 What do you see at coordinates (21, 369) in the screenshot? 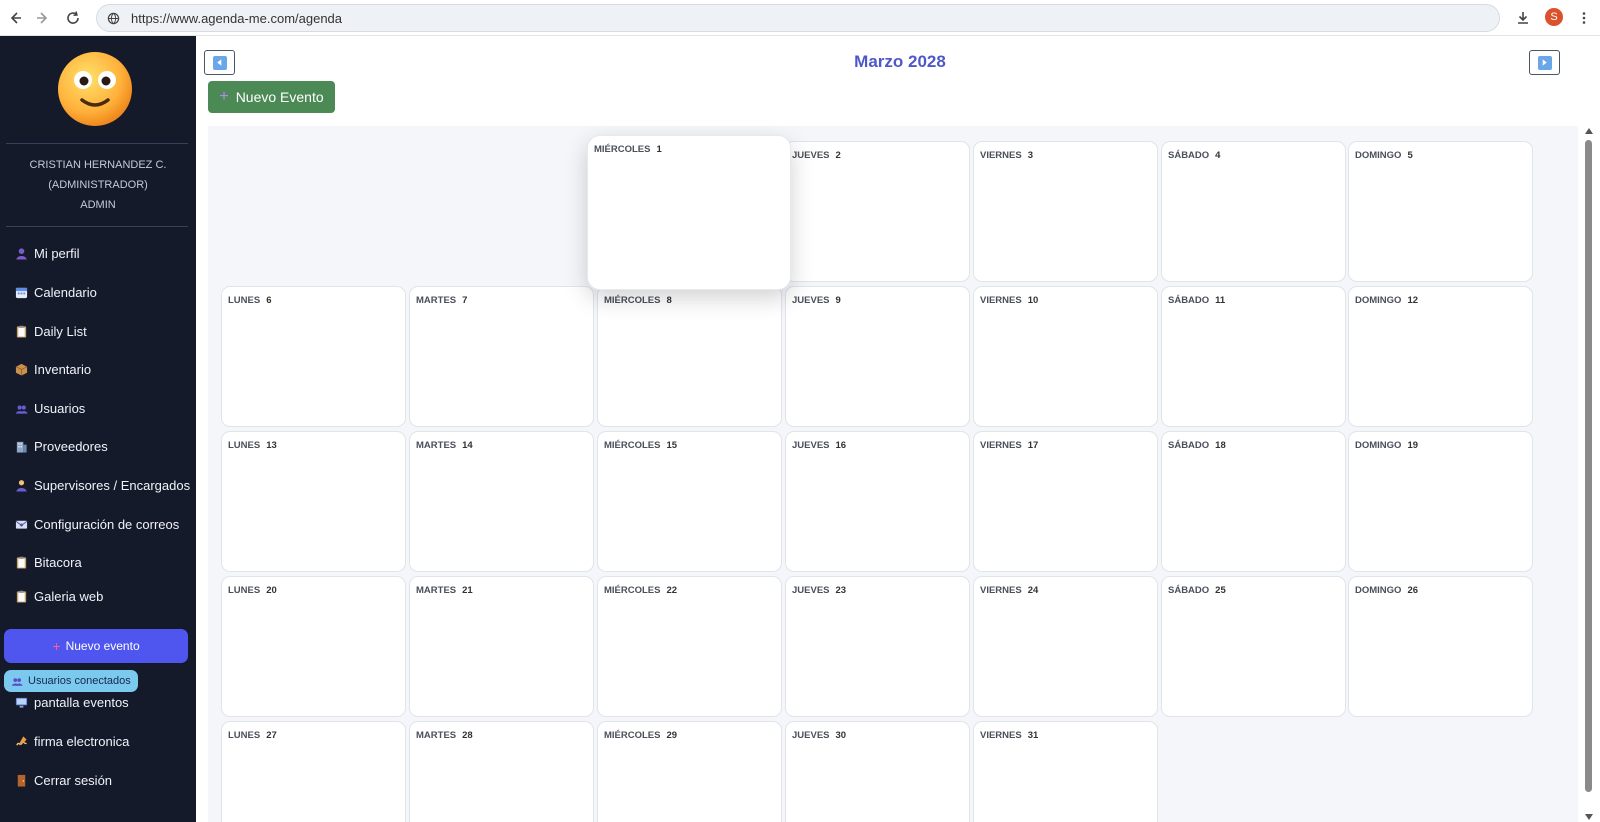
I see `package-icon` at bounding box center [21, 369].